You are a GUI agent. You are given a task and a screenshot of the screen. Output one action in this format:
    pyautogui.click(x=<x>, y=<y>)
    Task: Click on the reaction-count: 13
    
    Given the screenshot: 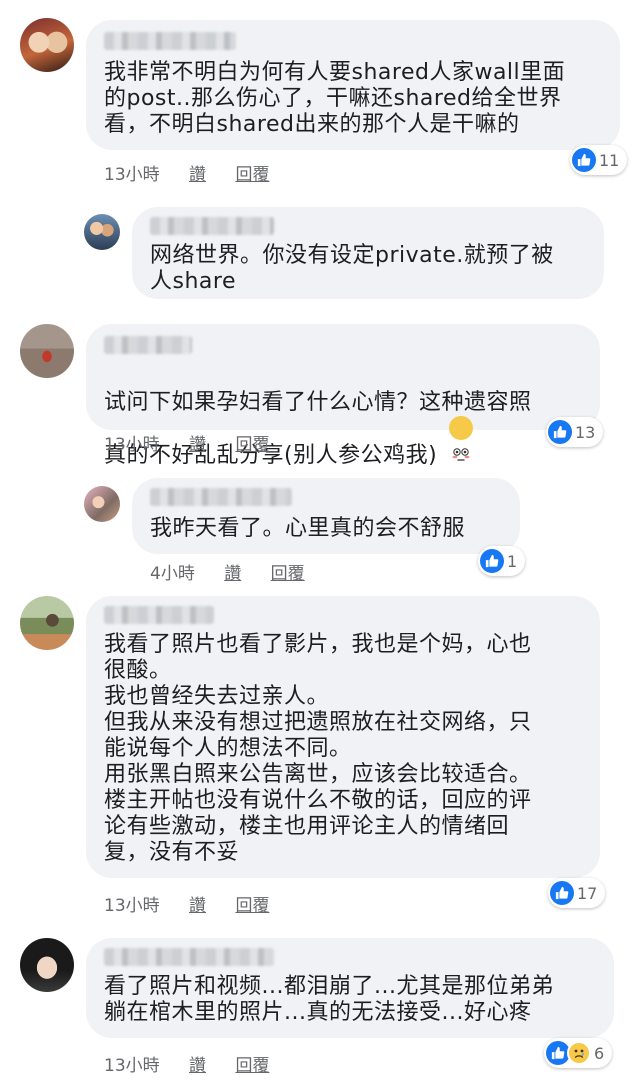 What is the action you would take?
    pyautogui.click(x=575, y=432)
    